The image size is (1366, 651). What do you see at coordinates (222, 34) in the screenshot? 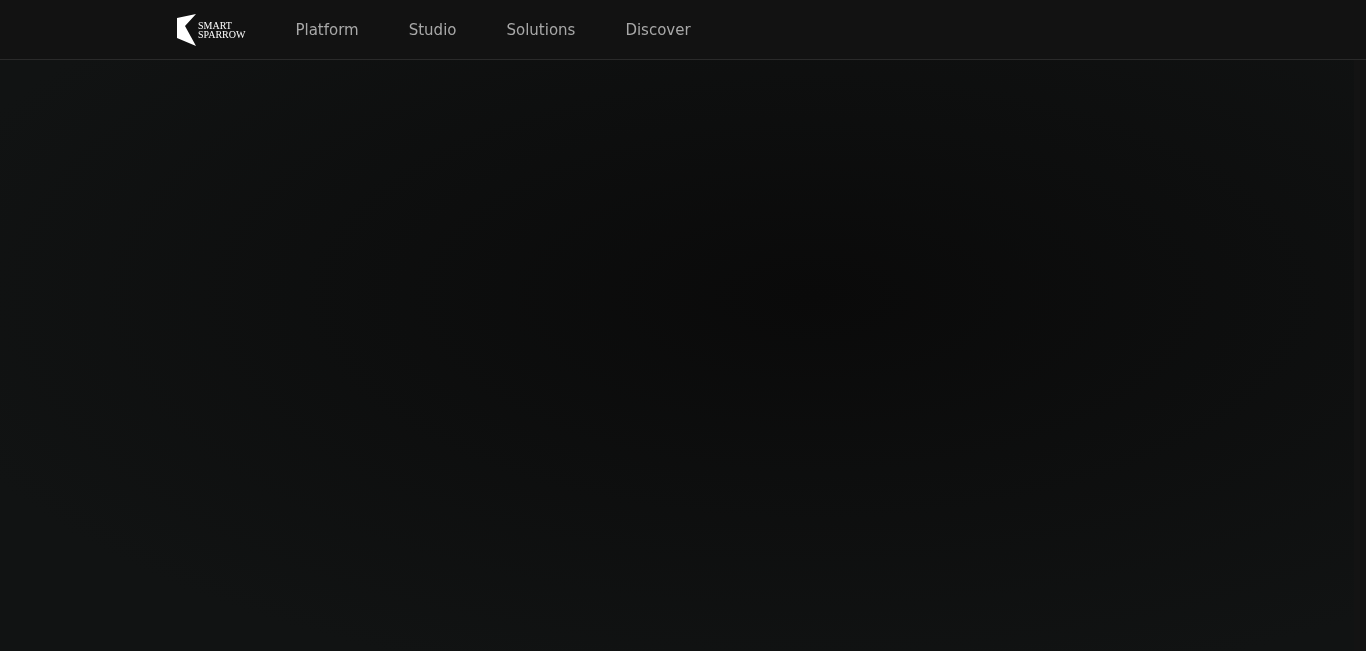
I see `logo-text: SPARROW` at bounding box center [222, 34].